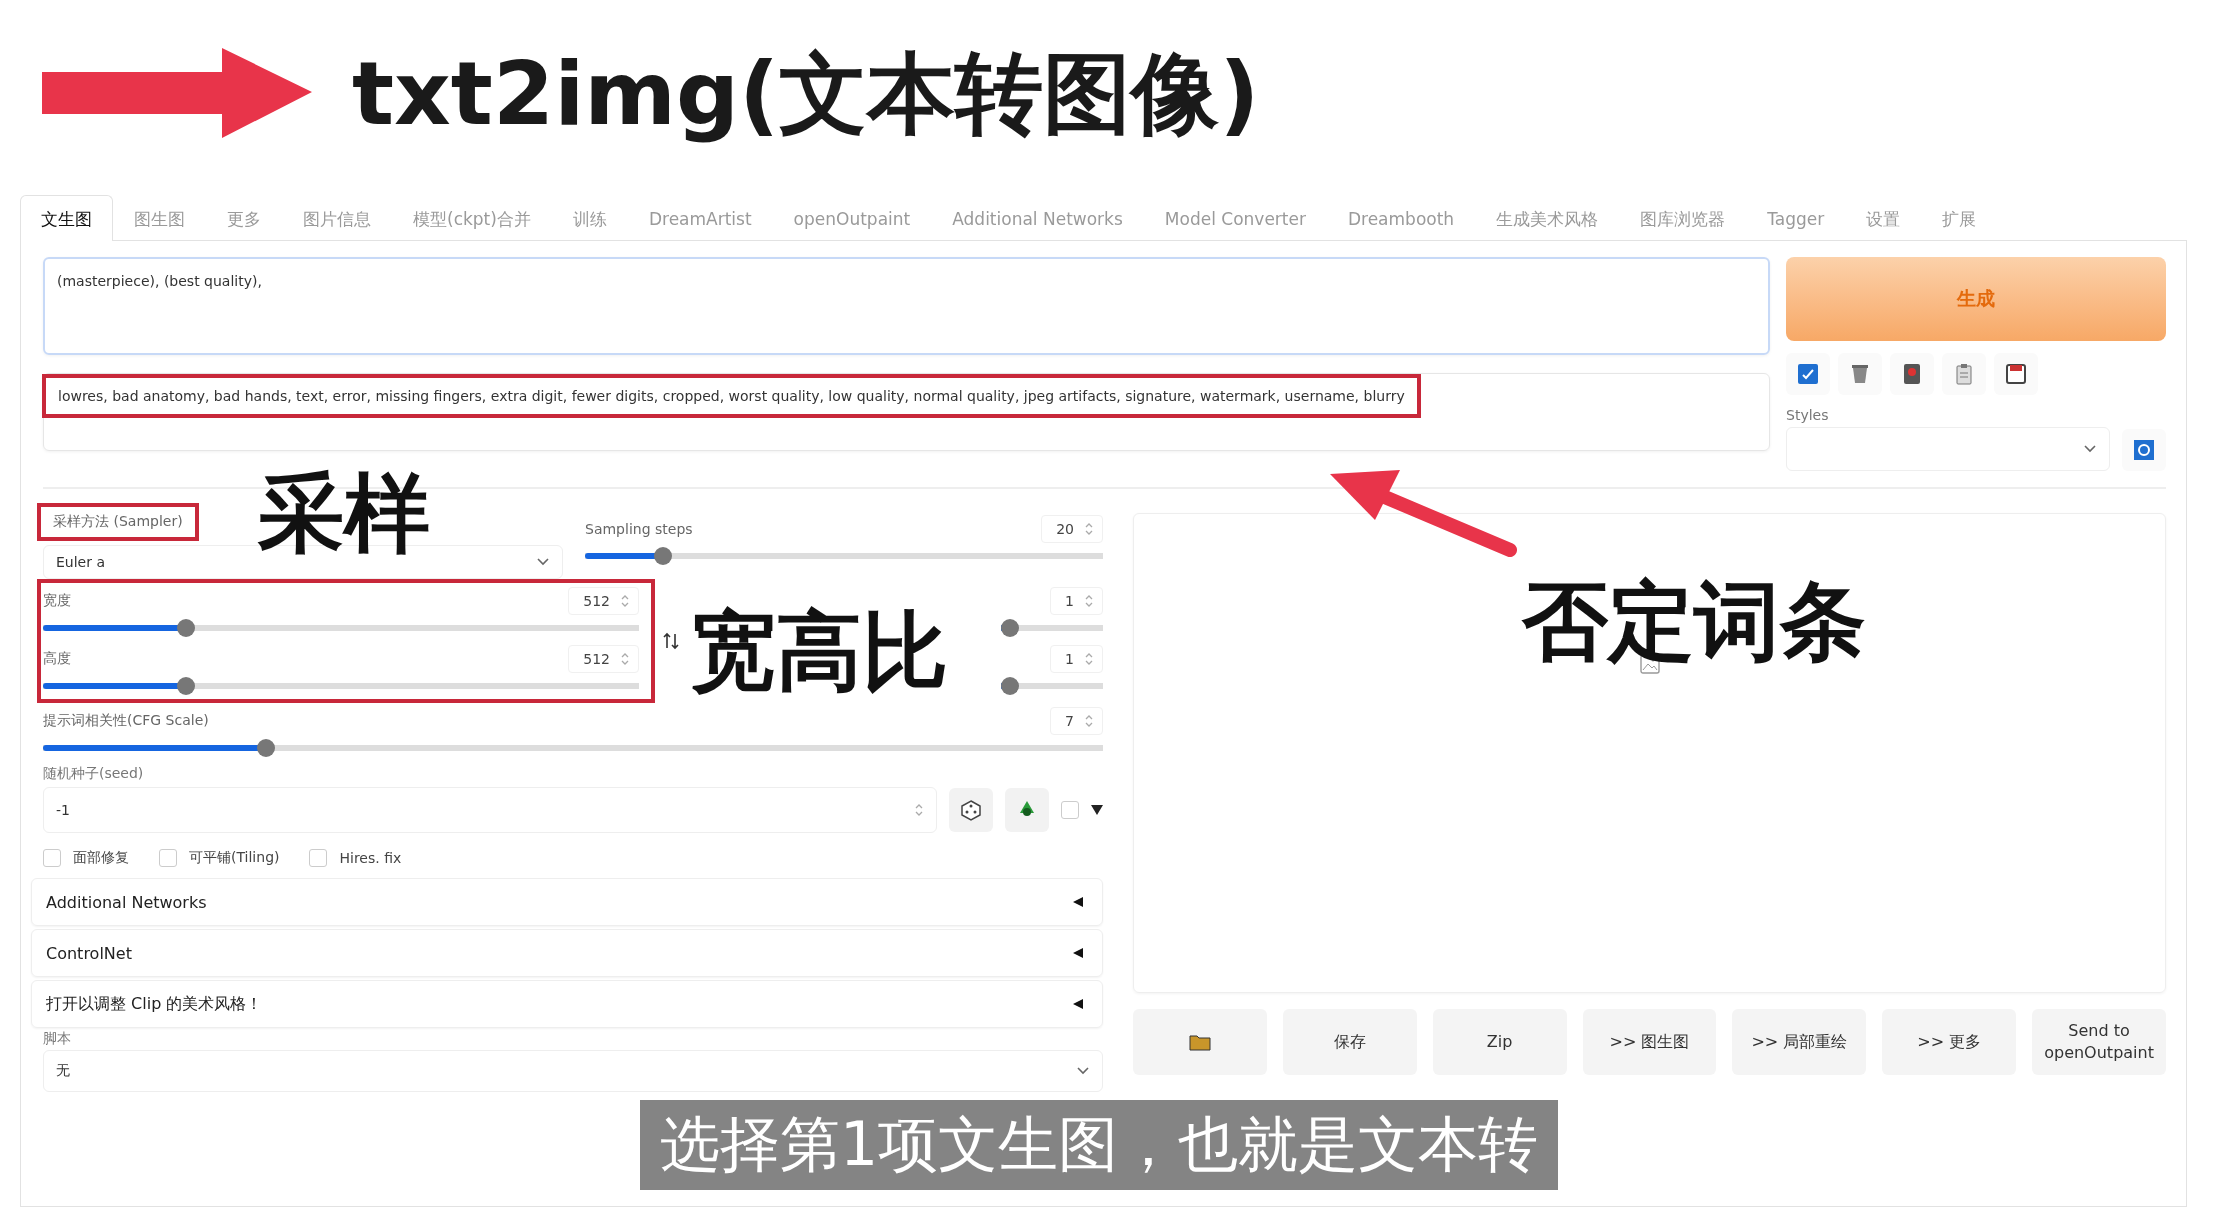 The height and width of the screenshot is (1218, 2215). Describe the element at coordinates (66, 218) in the screenshot. I see `tab: 文生图` at that location.